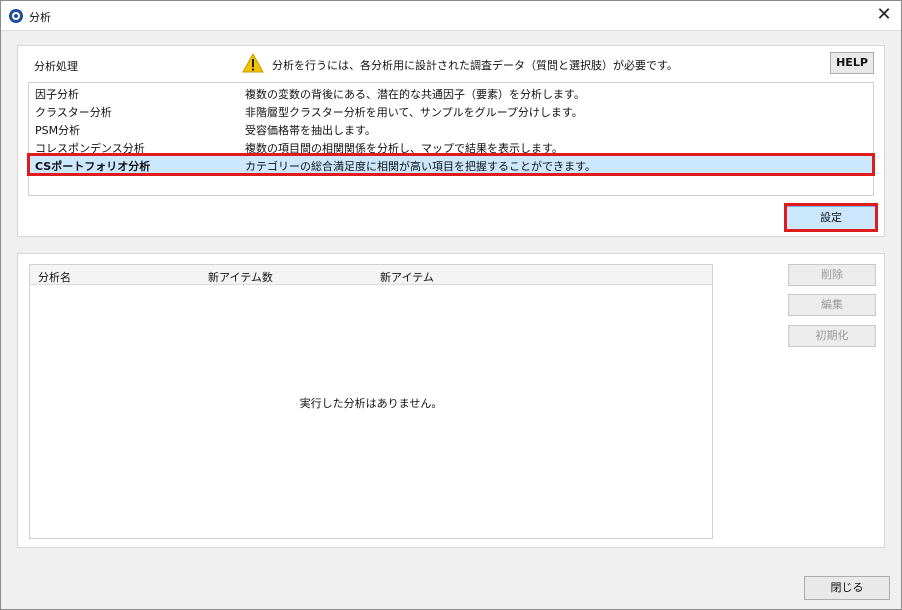 The image size is (902, 610). Describe the element at coordinates (475, 65) in the screenshot. I see `warning-message: 分析を行うには、各分析用に設計された調査データ（質問と選択肢）が必要です。` at that location.